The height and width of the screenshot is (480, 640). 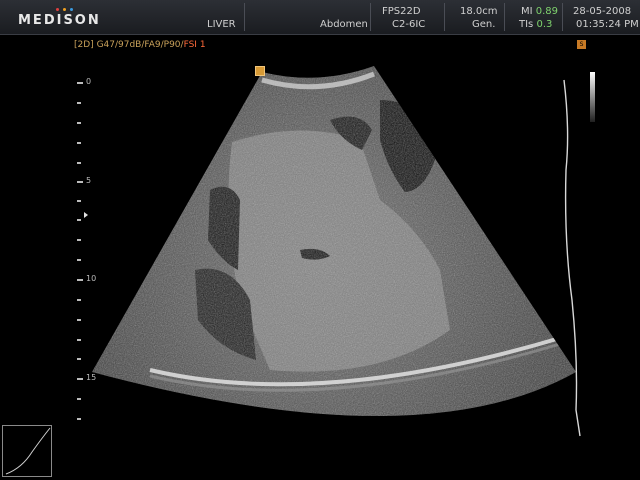 What do you see at coordinates (86, 215) in the screenshot?
I see `focus-position-icon` at bounding box center [86, 215].